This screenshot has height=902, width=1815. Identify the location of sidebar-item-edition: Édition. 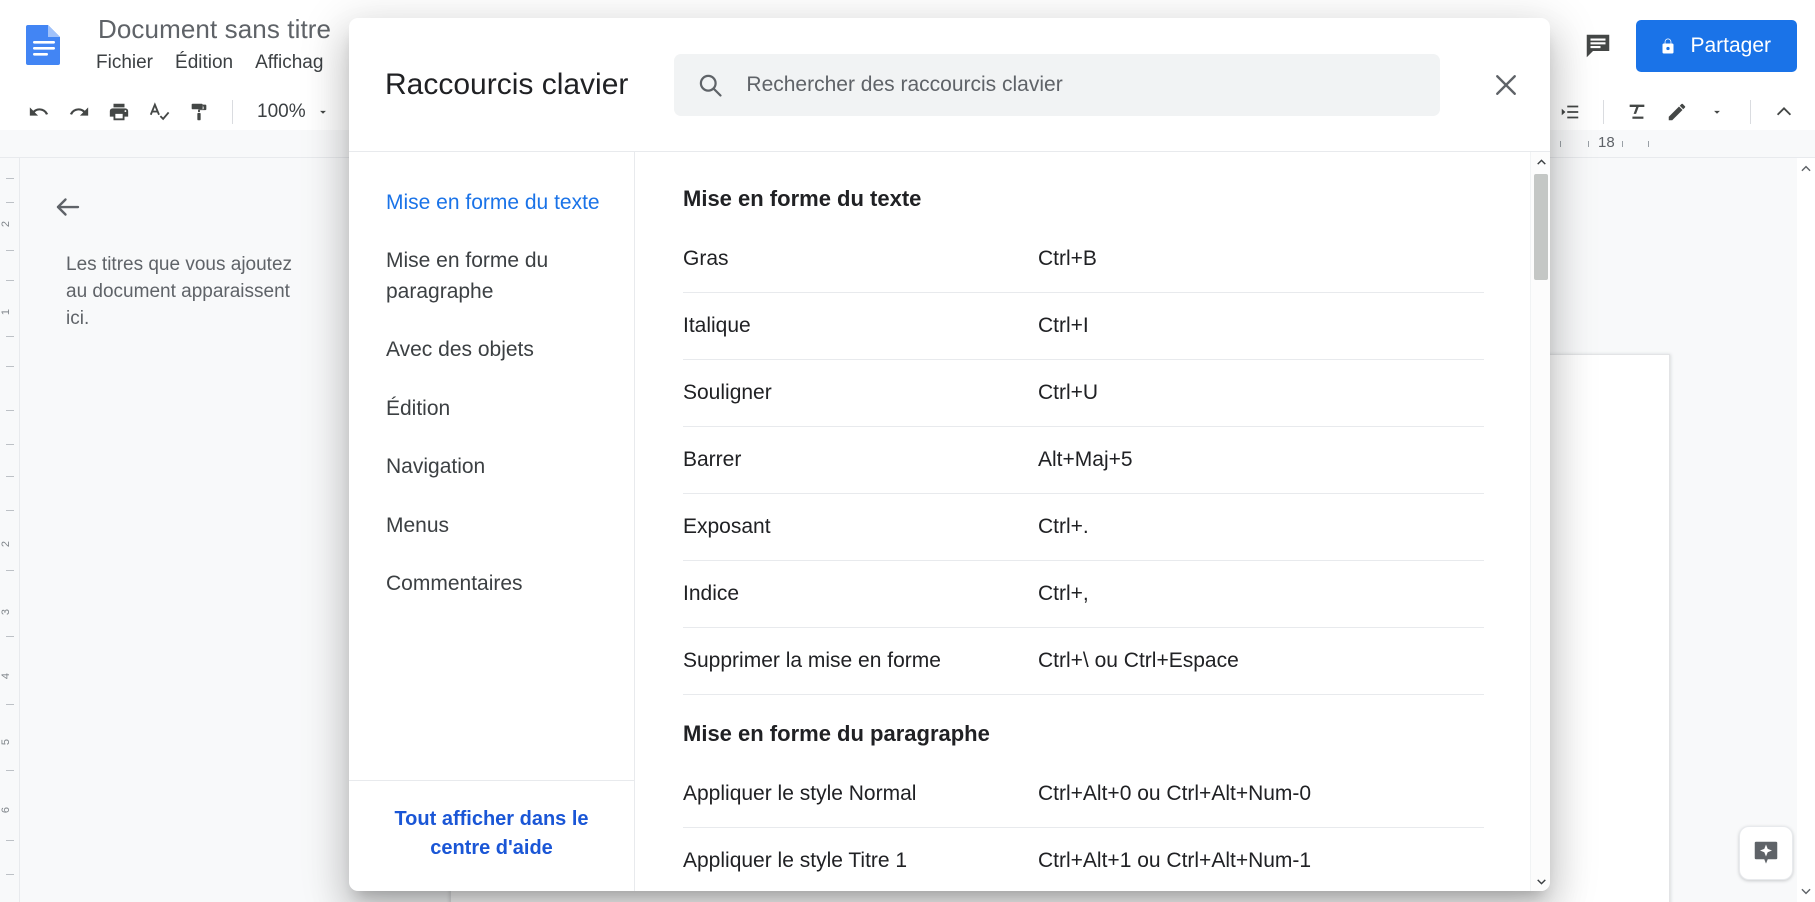
(491, 409).